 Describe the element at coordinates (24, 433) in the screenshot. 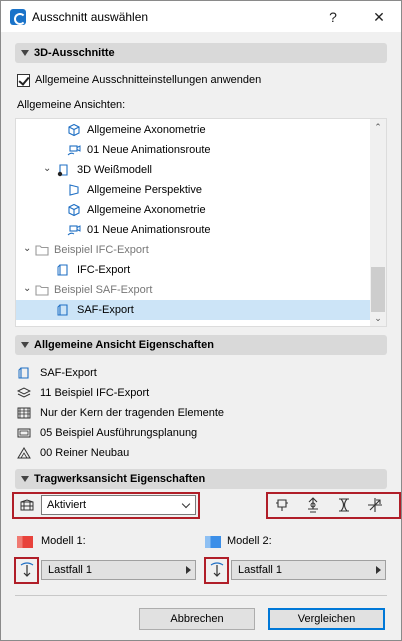

I see `model-view-options-icon` at that location.